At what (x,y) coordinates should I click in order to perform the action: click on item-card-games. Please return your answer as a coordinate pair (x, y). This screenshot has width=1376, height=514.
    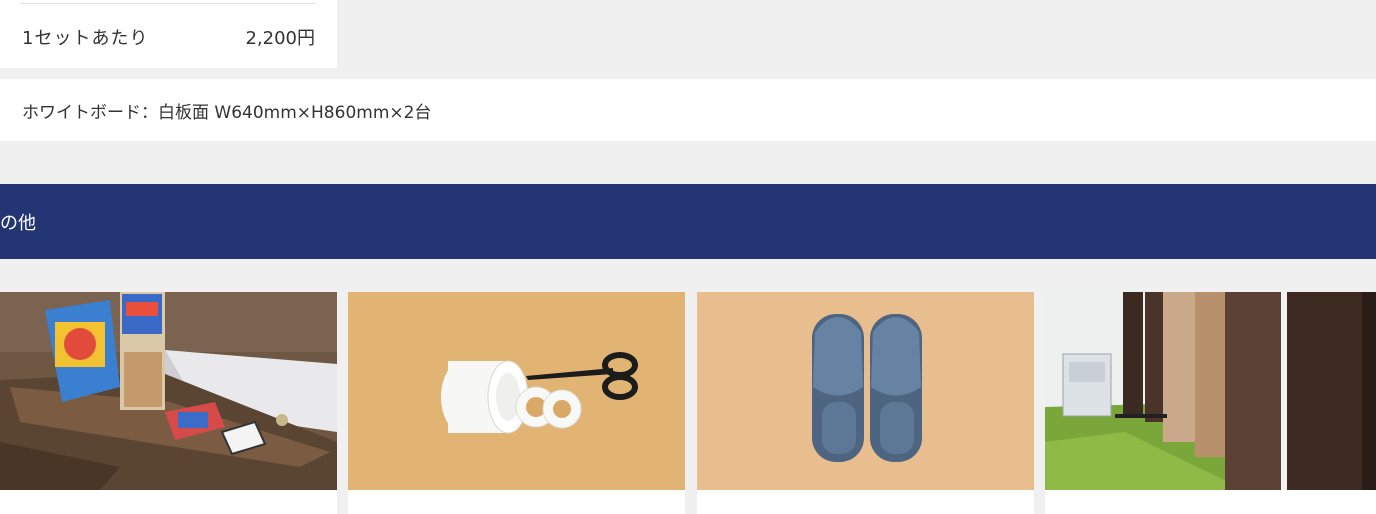
    Looking at the image, I should click on (168, 403).